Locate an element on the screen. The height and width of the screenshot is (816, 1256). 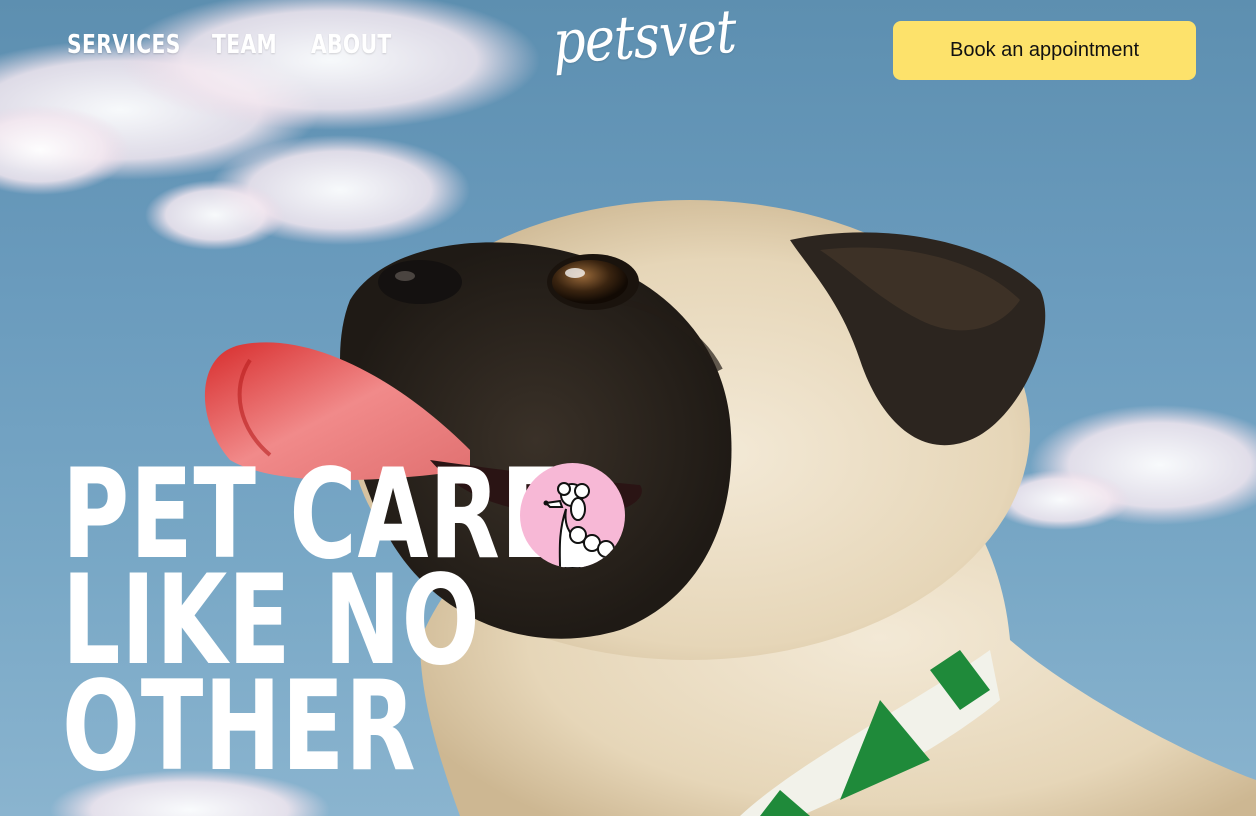
book-appointment-button: Book an appointment is located at coordinates (1044, 50).